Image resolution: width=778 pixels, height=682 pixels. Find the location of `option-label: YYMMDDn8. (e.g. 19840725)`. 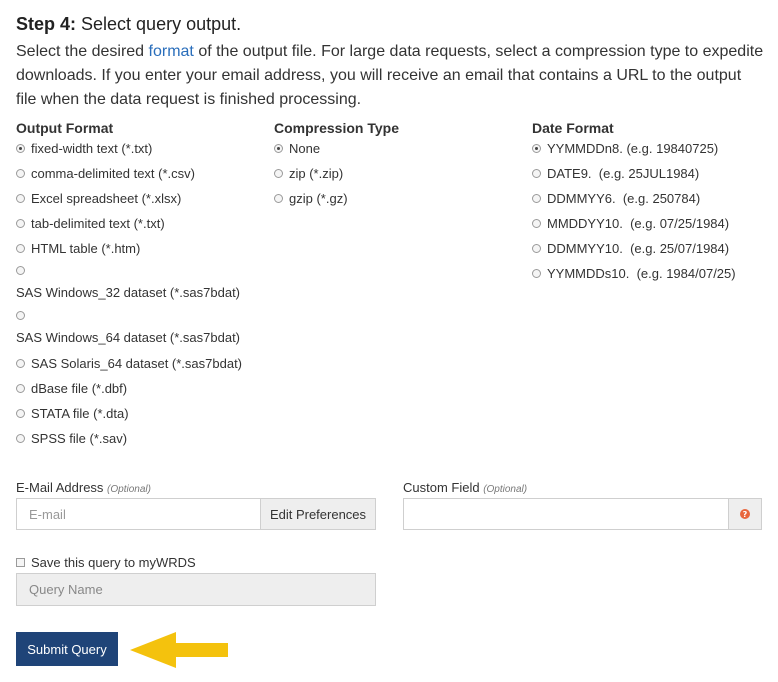

option-label: YYMMDDn8. (e.g. 19840725) is located at coordinates (633, 148).